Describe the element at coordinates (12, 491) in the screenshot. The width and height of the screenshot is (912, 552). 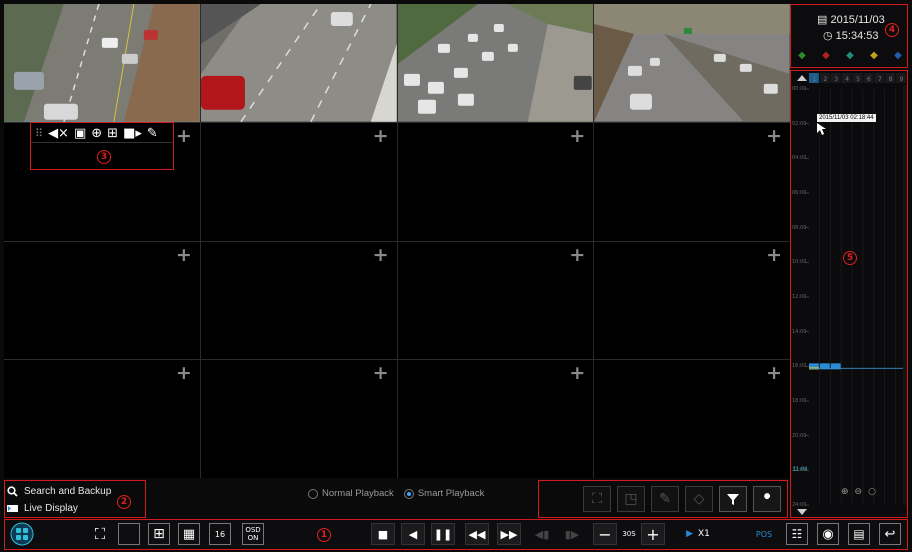
I see `search-icon` at that location.